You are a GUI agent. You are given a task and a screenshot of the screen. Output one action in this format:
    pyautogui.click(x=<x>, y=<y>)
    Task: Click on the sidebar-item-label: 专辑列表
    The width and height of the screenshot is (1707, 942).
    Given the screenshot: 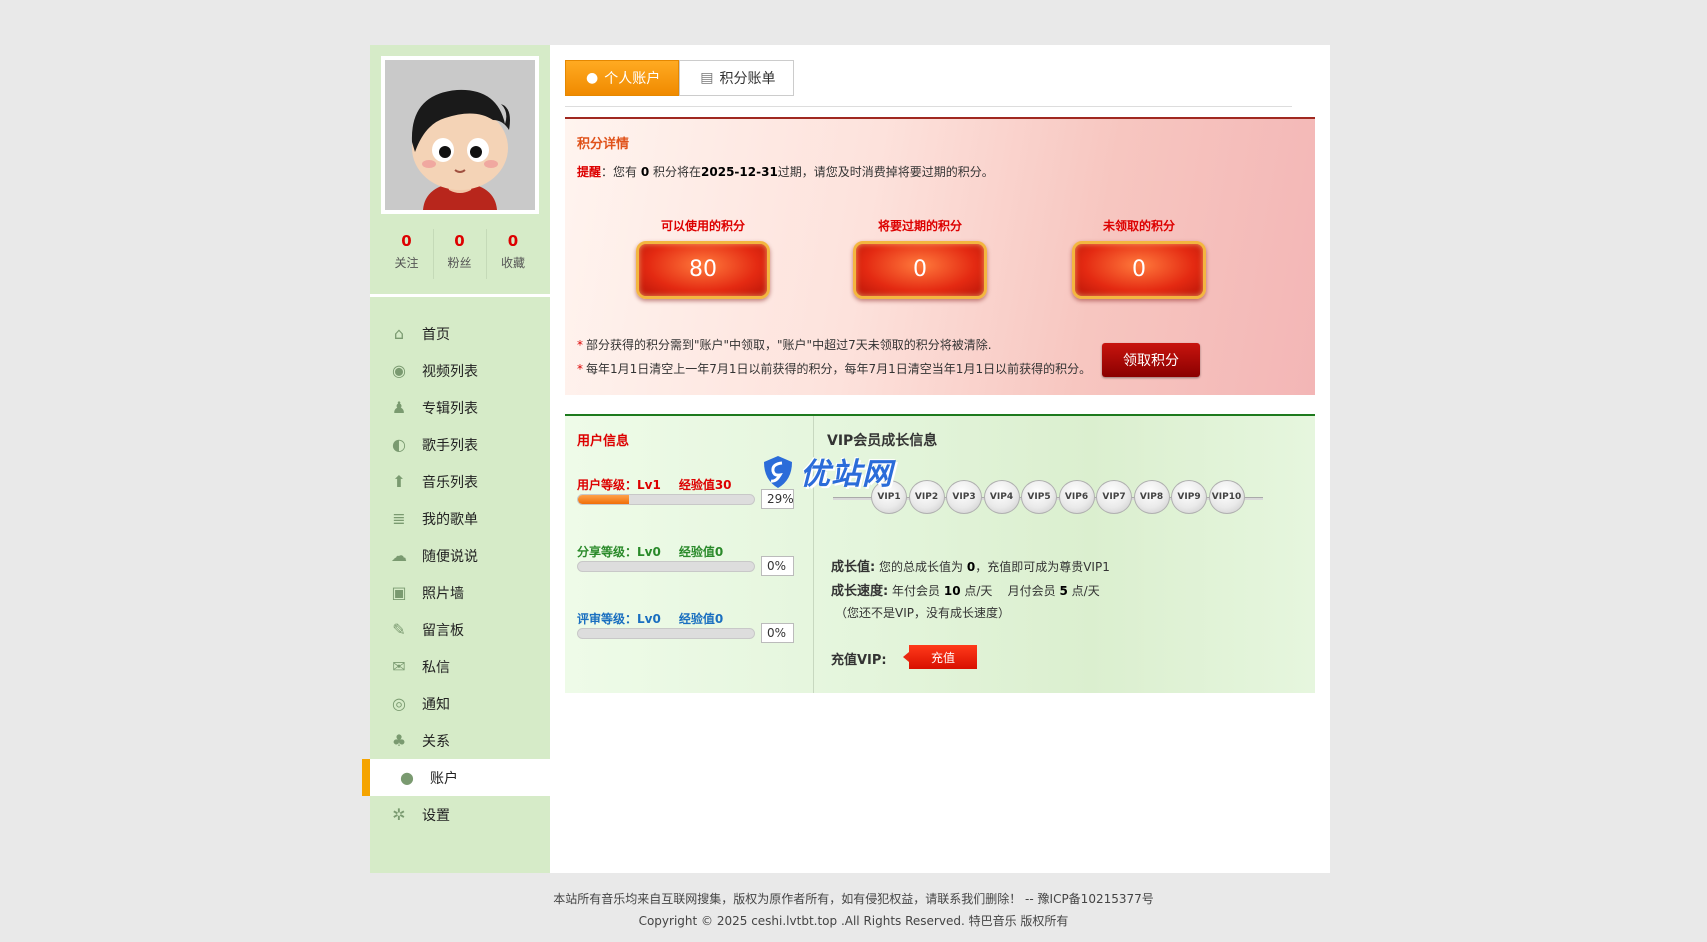 What is the action you would take?
    pyautogui.click(x=450, y=408)
    